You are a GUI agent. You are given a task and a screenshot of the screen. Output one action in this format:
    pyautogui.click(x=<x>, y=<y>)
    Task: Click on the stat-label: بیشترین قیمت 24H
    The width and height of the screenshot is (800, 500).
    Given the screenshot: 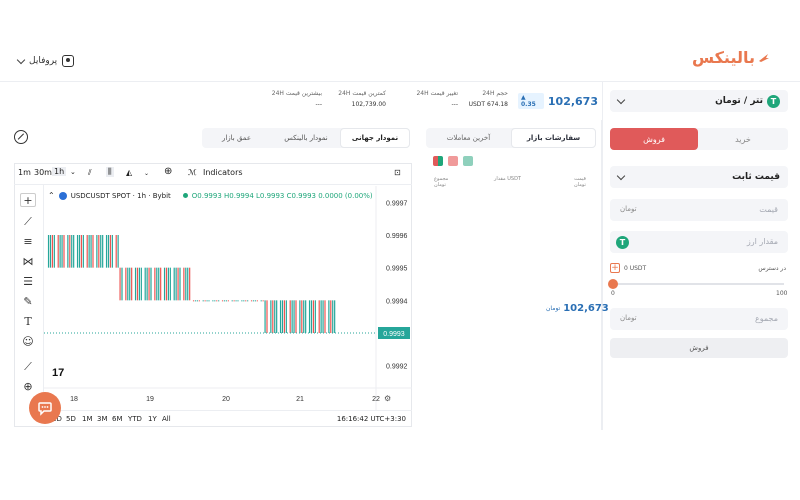 What is the action you would take?
    pyautogui.click(x=296, y=93)
    